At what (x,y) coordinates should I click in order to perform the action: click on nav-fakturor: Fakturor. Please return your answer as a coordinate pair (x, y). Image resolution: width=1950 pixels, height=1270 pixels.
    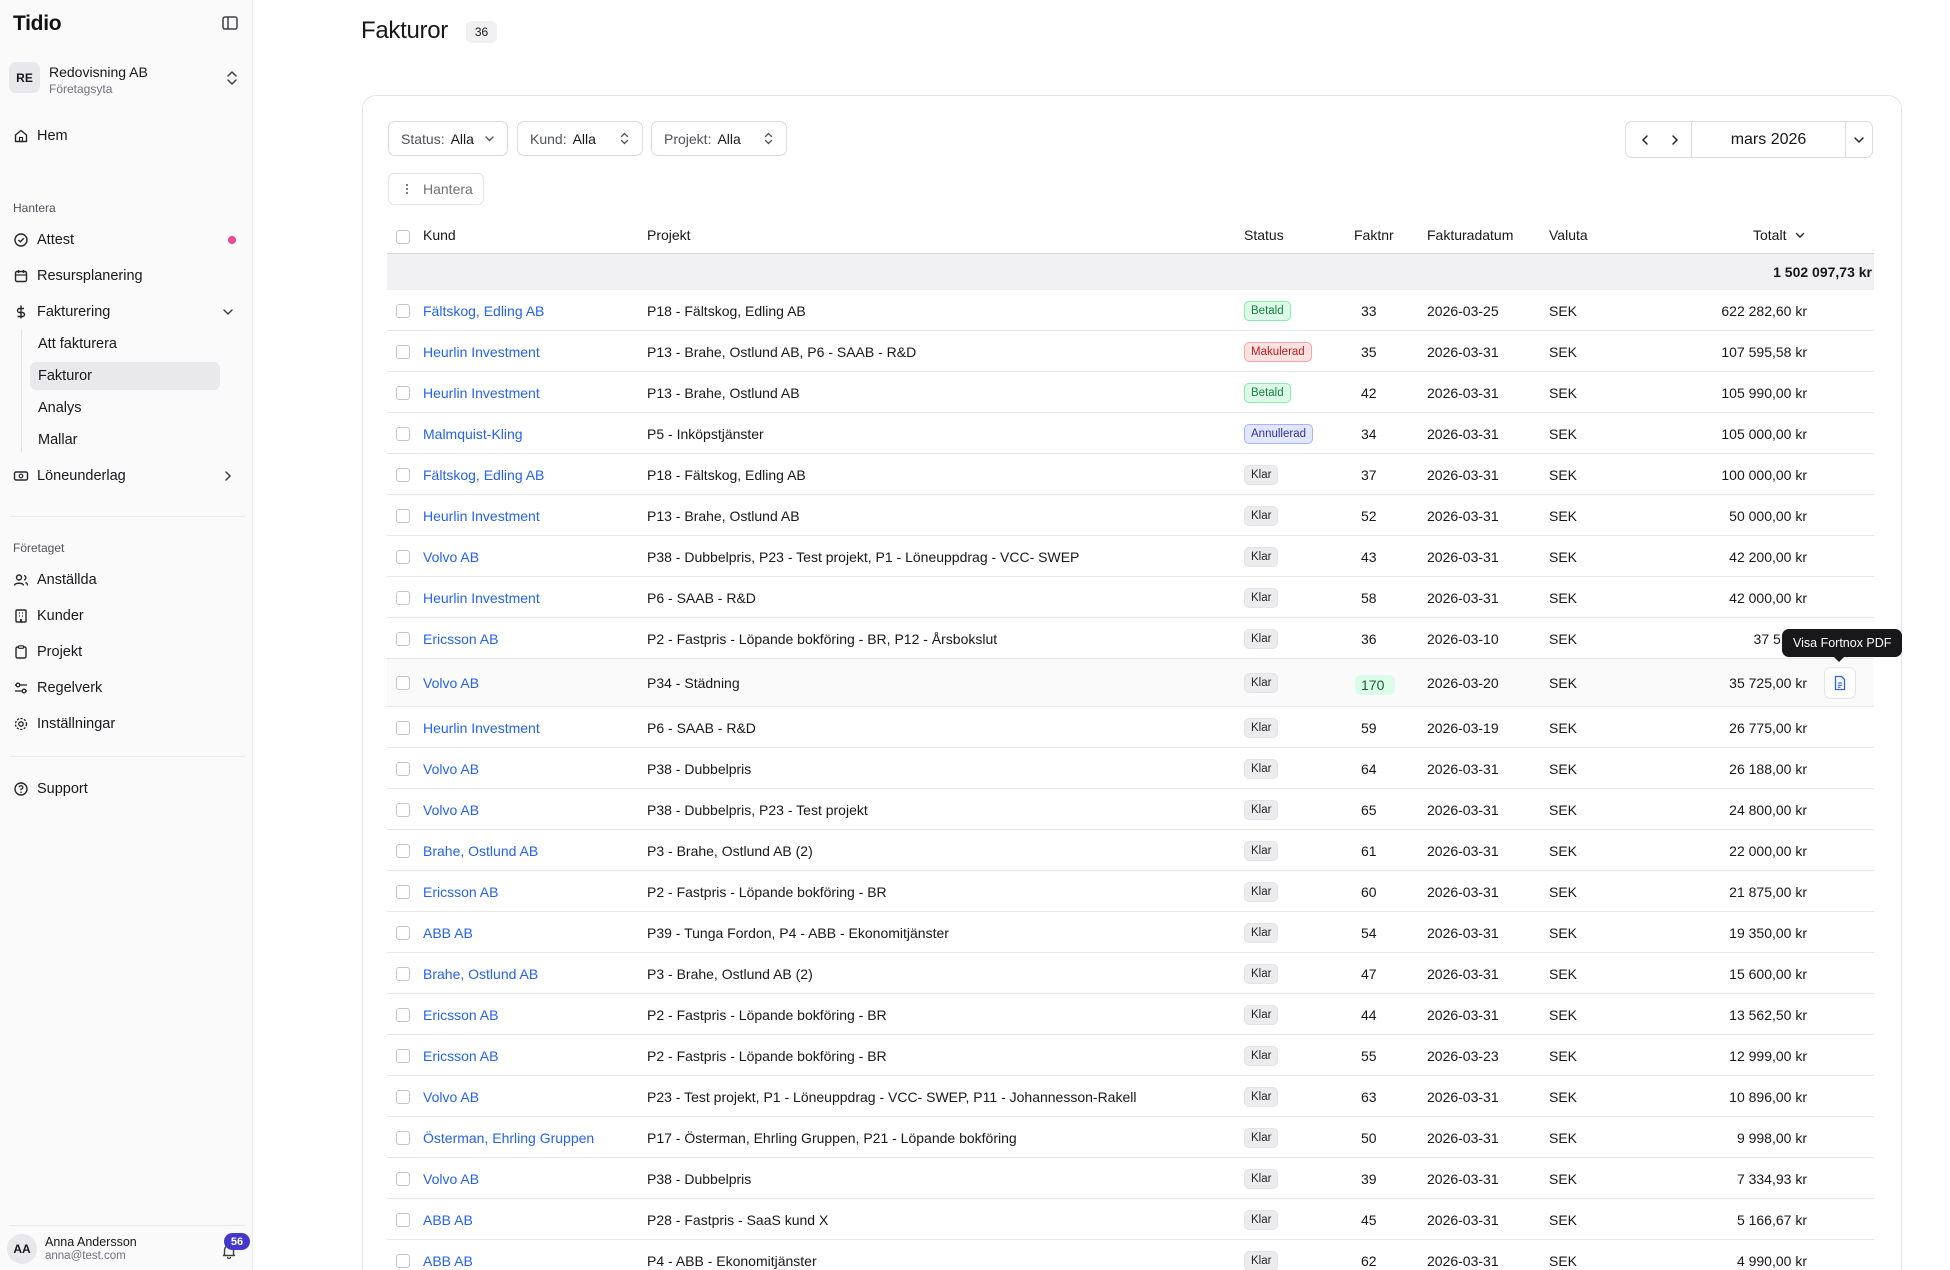
    Looking at the image, I should click on (125, 376).